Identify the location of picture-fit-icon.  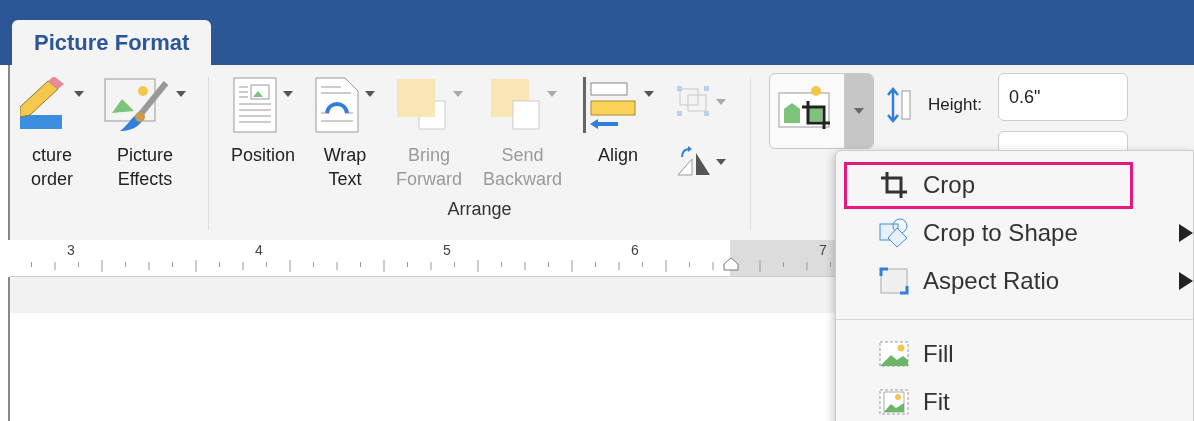
(894, 402).